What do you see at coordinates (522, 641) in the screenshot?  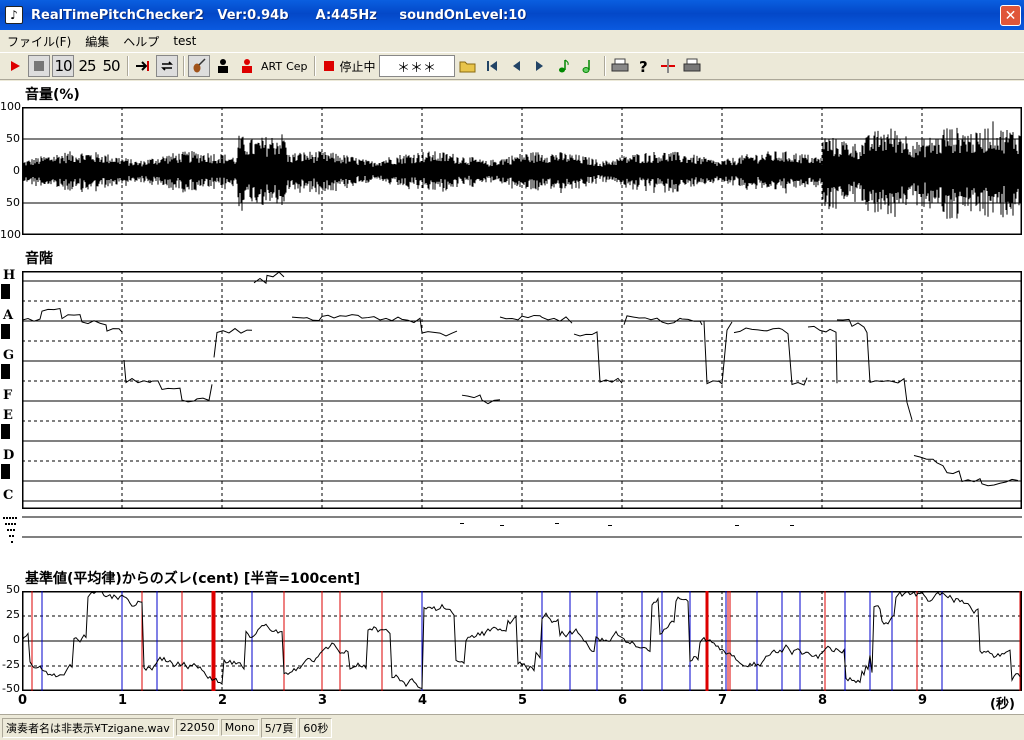 I see `cent-deviation-plot` at bounding box center [522, 641].